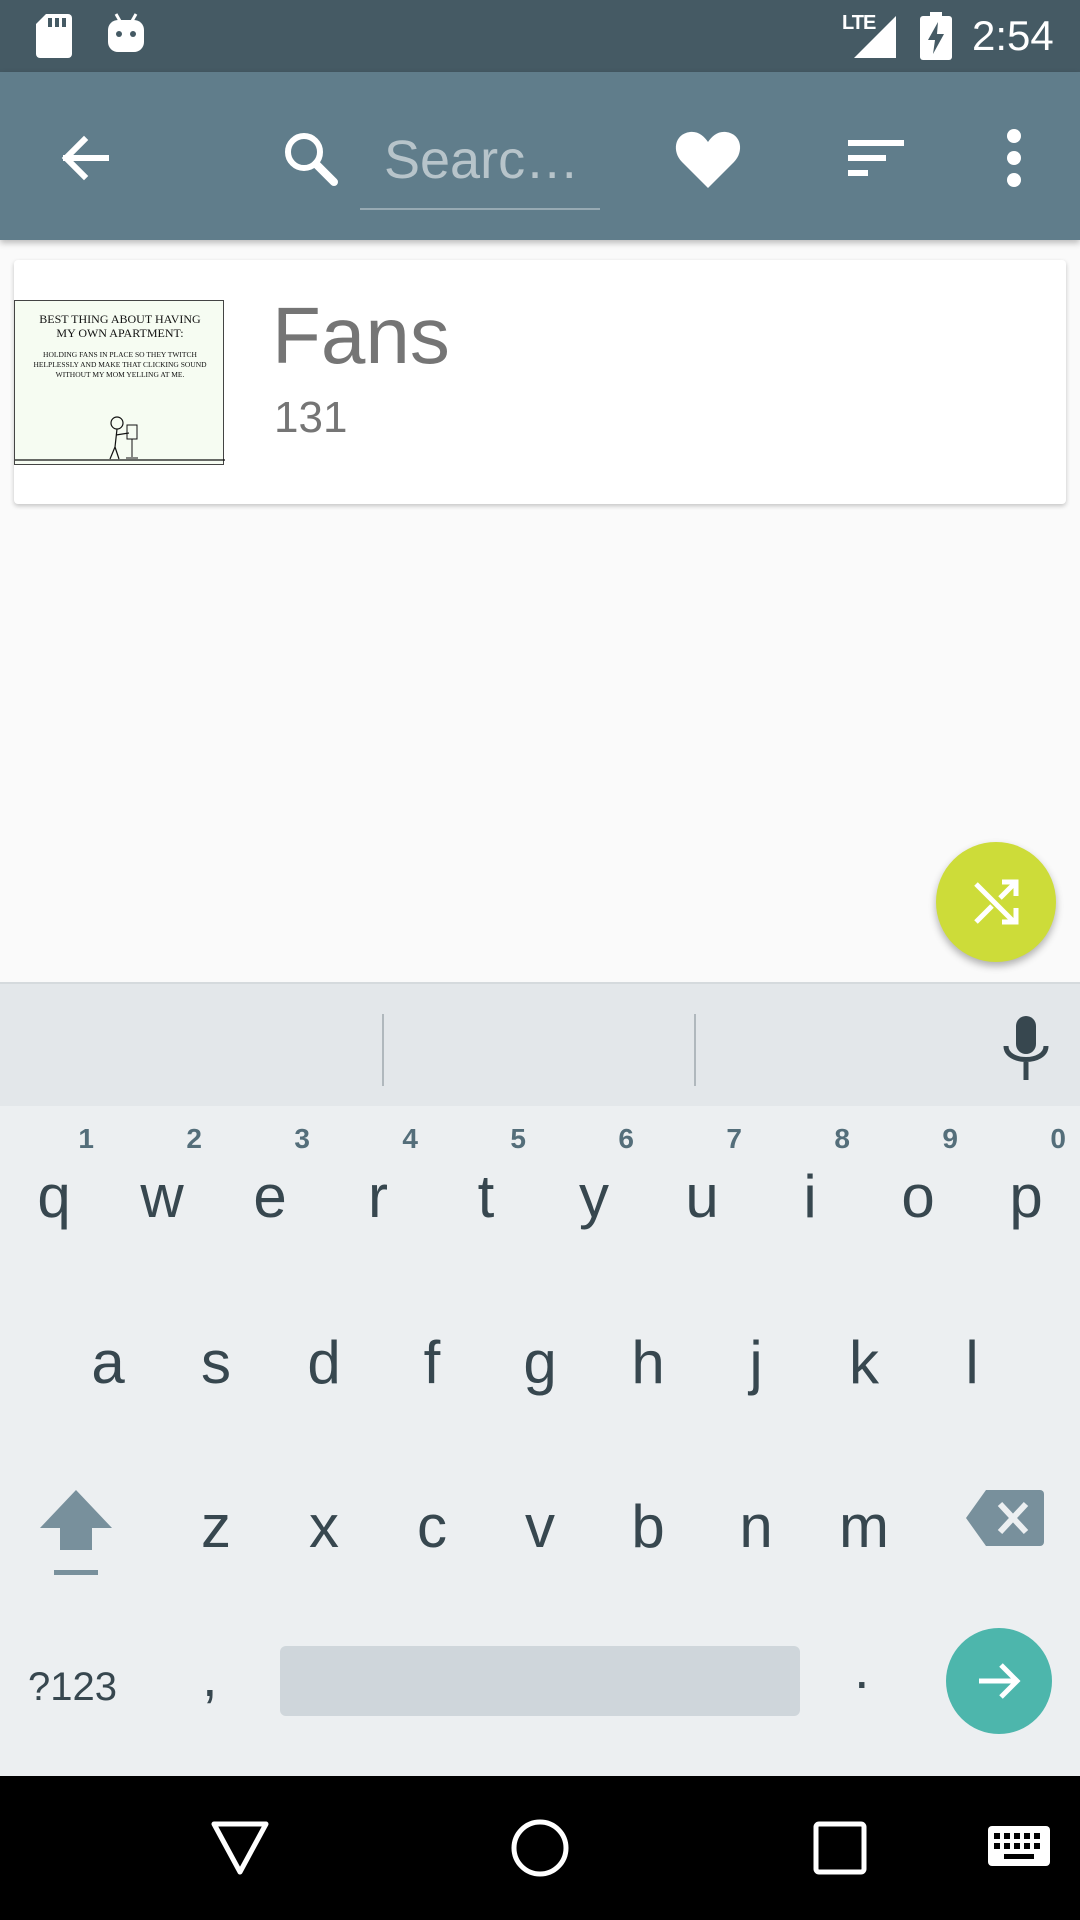  What do you see at coordinates (72, 1687) in the screenshot?
I see `symbols-key: ?123` at bounding box center [72, 1687].